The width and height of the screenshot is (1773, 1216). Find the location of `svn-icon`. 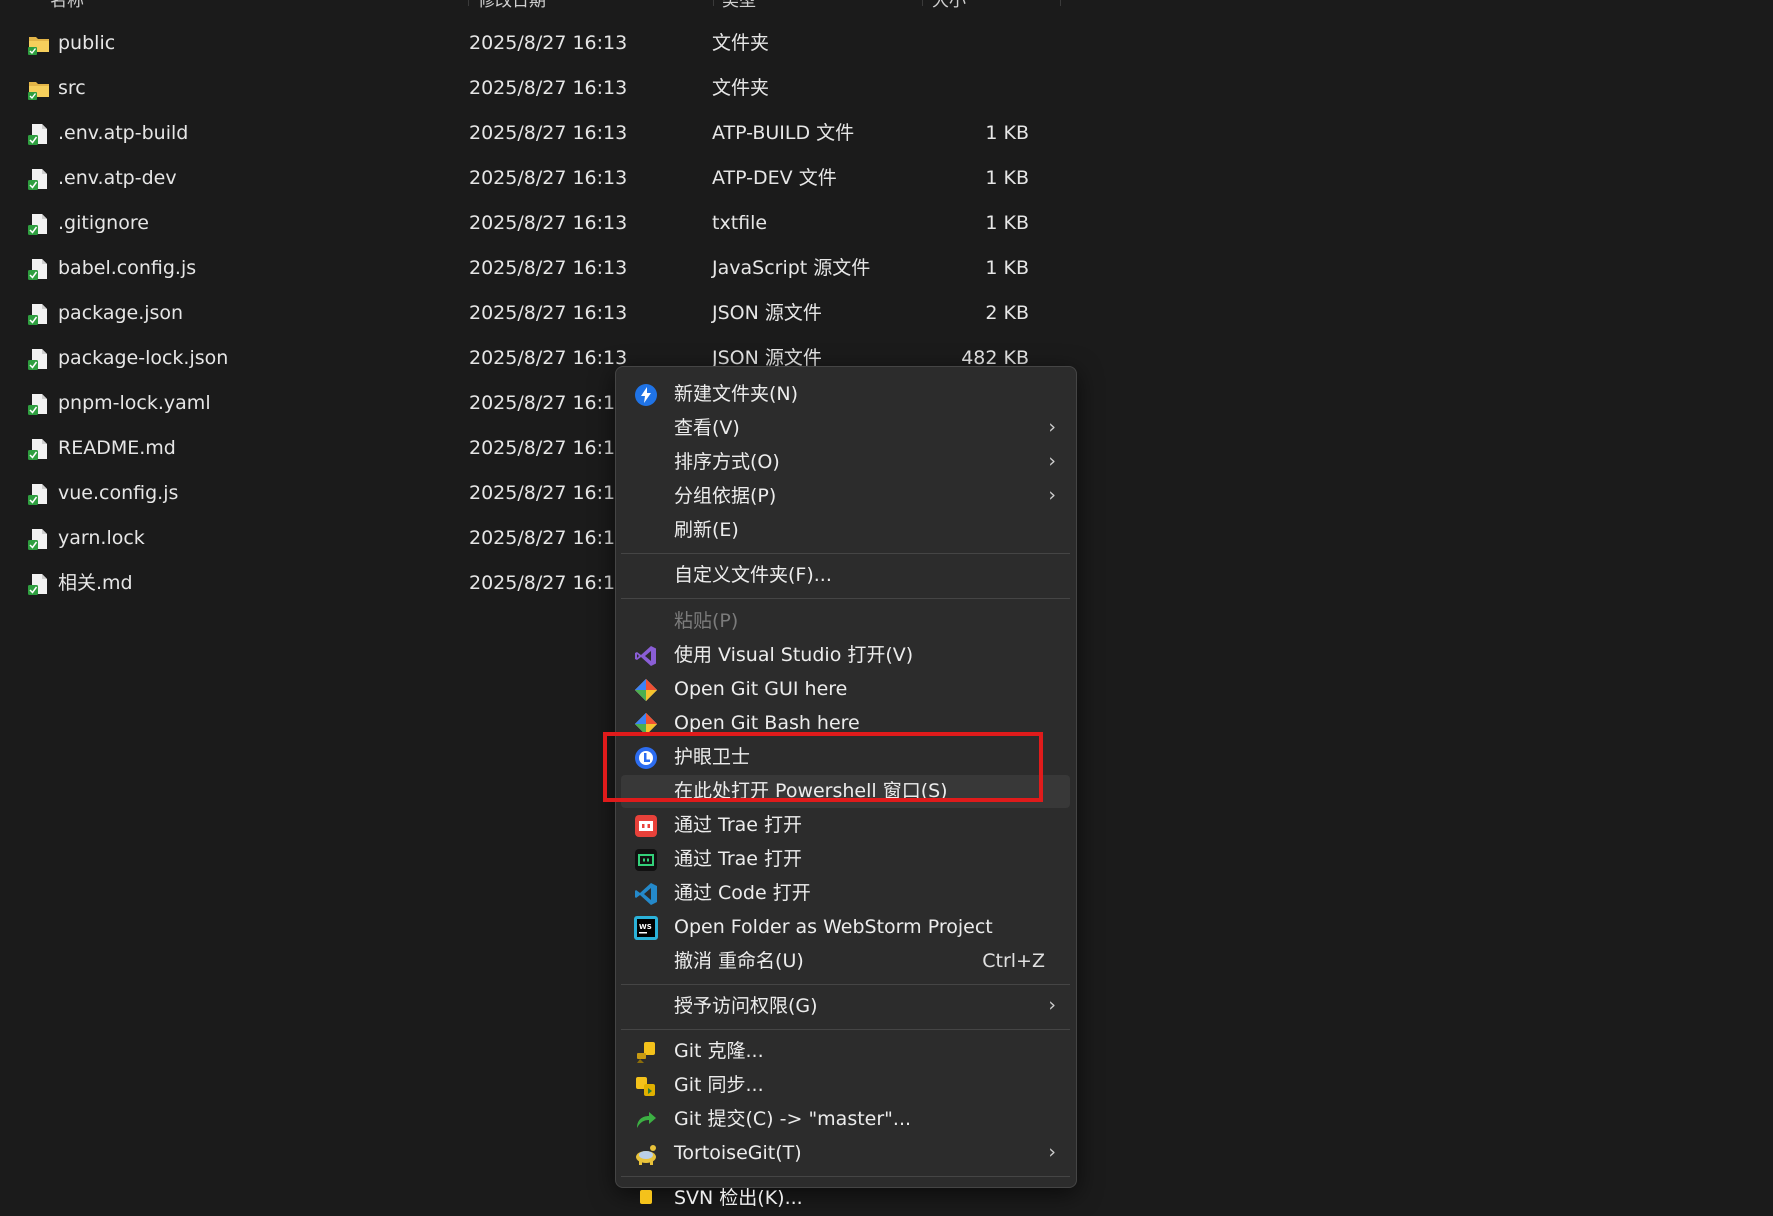

svn-icon is located at coordinates (646, 1199).